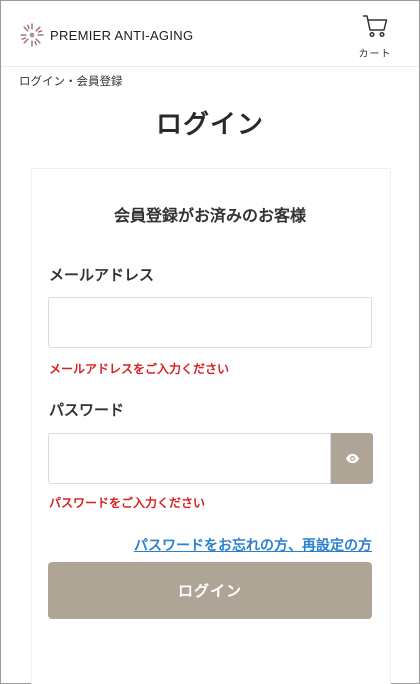 The width and height of the screenshot is (420, 684). Describe the element at coordinates (71, 81) in the screenshot. I see `breadcrumb: ログイン・会員登録` at that location.